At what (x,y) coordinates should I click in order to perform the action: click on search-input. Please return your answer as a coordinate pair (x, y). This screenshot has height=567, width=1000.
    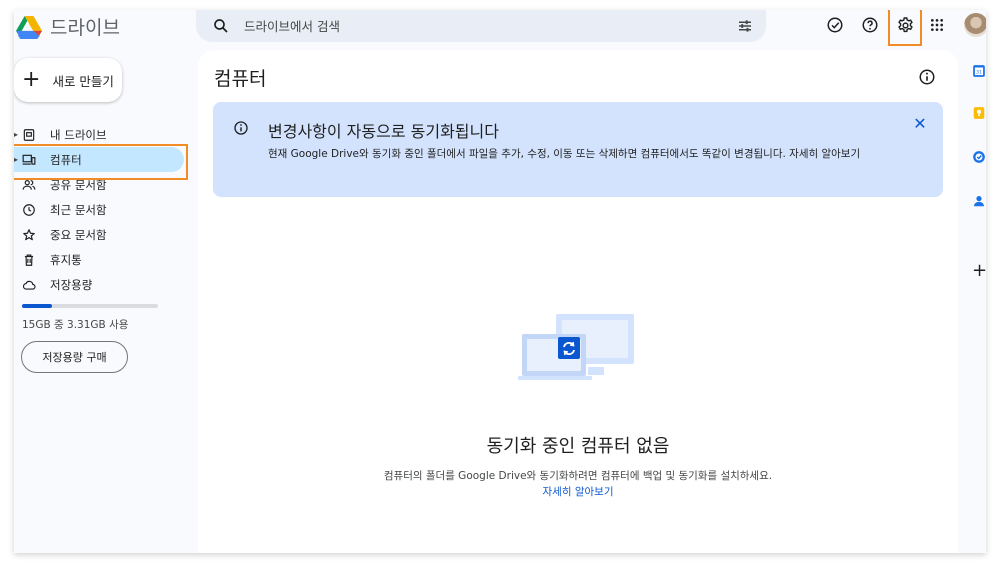
    Looking at the image, I should click on (490, 26).